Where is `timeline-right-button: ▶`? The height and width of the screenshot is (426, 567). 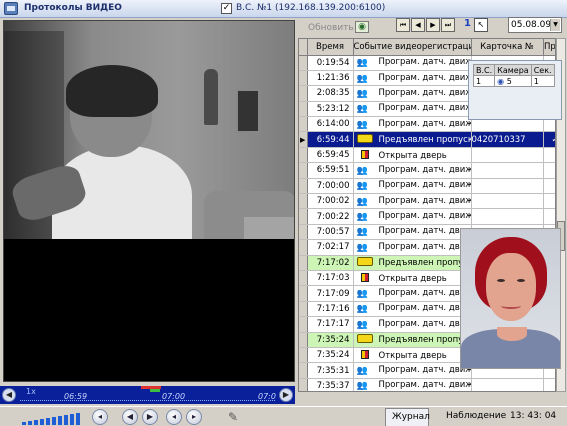 timeline-right-button: ▶ is located at coordinates (286, 395).